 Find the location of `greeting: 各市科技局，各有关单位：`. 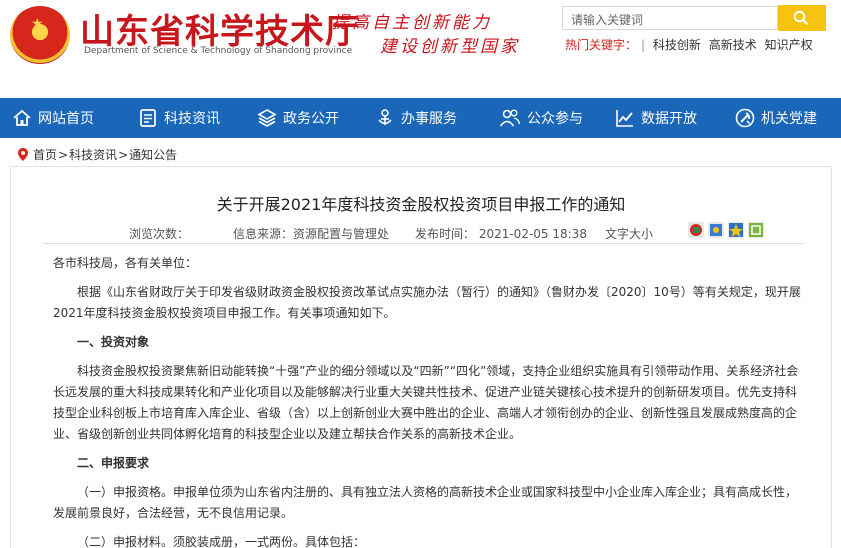

greeting: 各市科技局，各有关单位： is located at coordinates (125, 263).